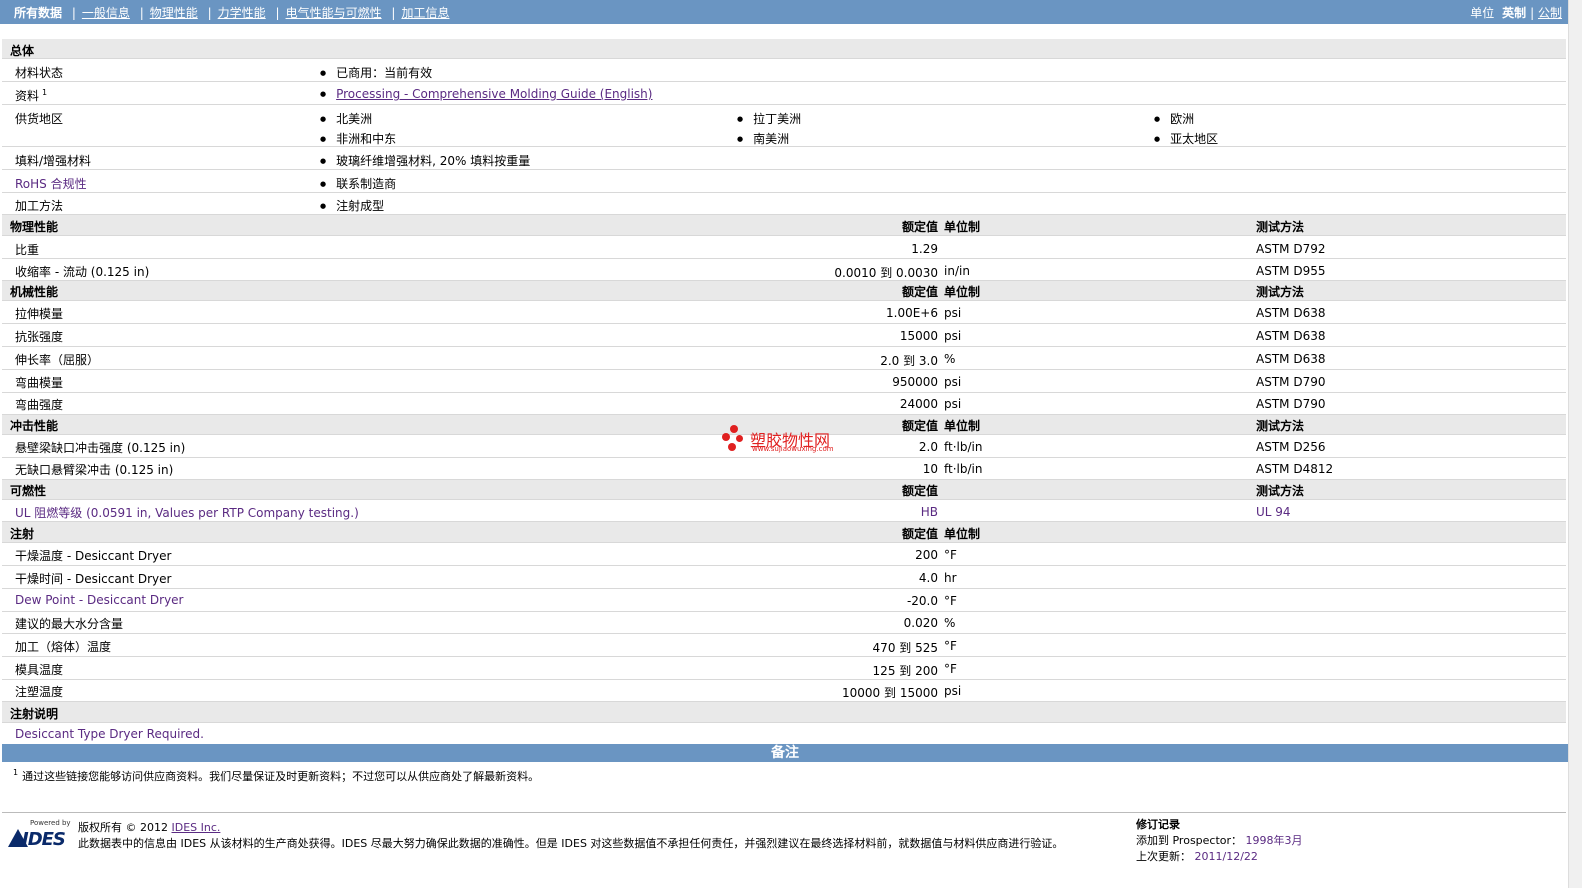  Describe the element at coordinates (1291, 382) in the screenshot. I see `property-method: ASTM D790` at that location.